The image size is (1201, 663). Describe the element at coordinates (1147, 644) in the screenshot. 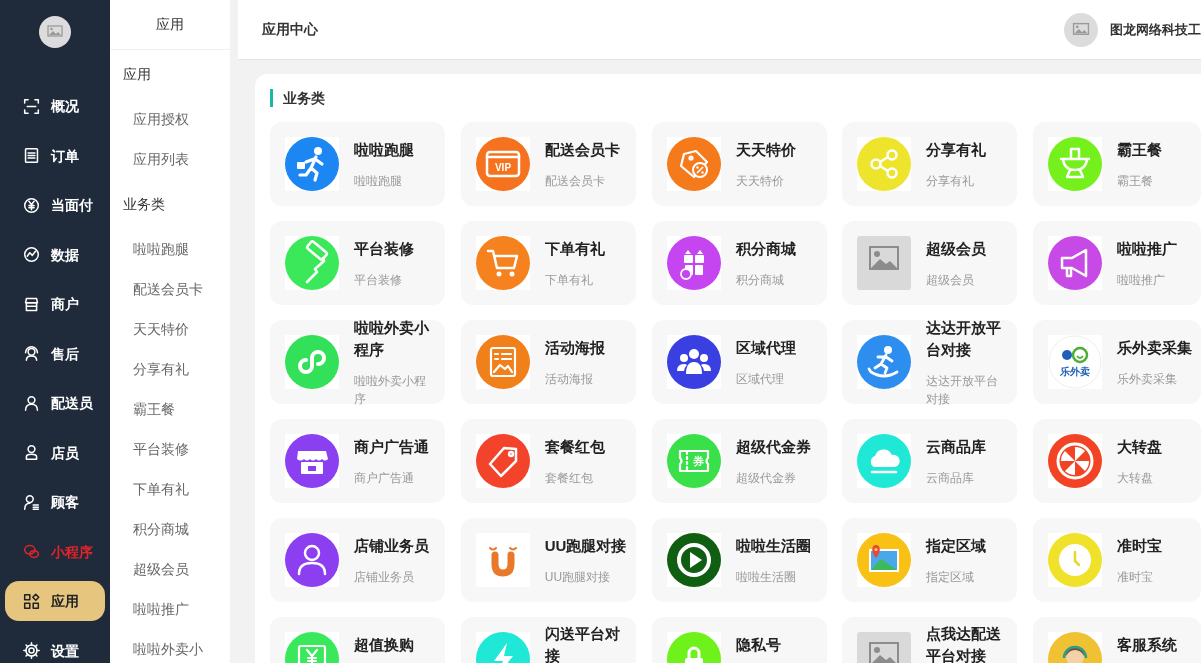

I see `app-title: 客服系统` at that location.